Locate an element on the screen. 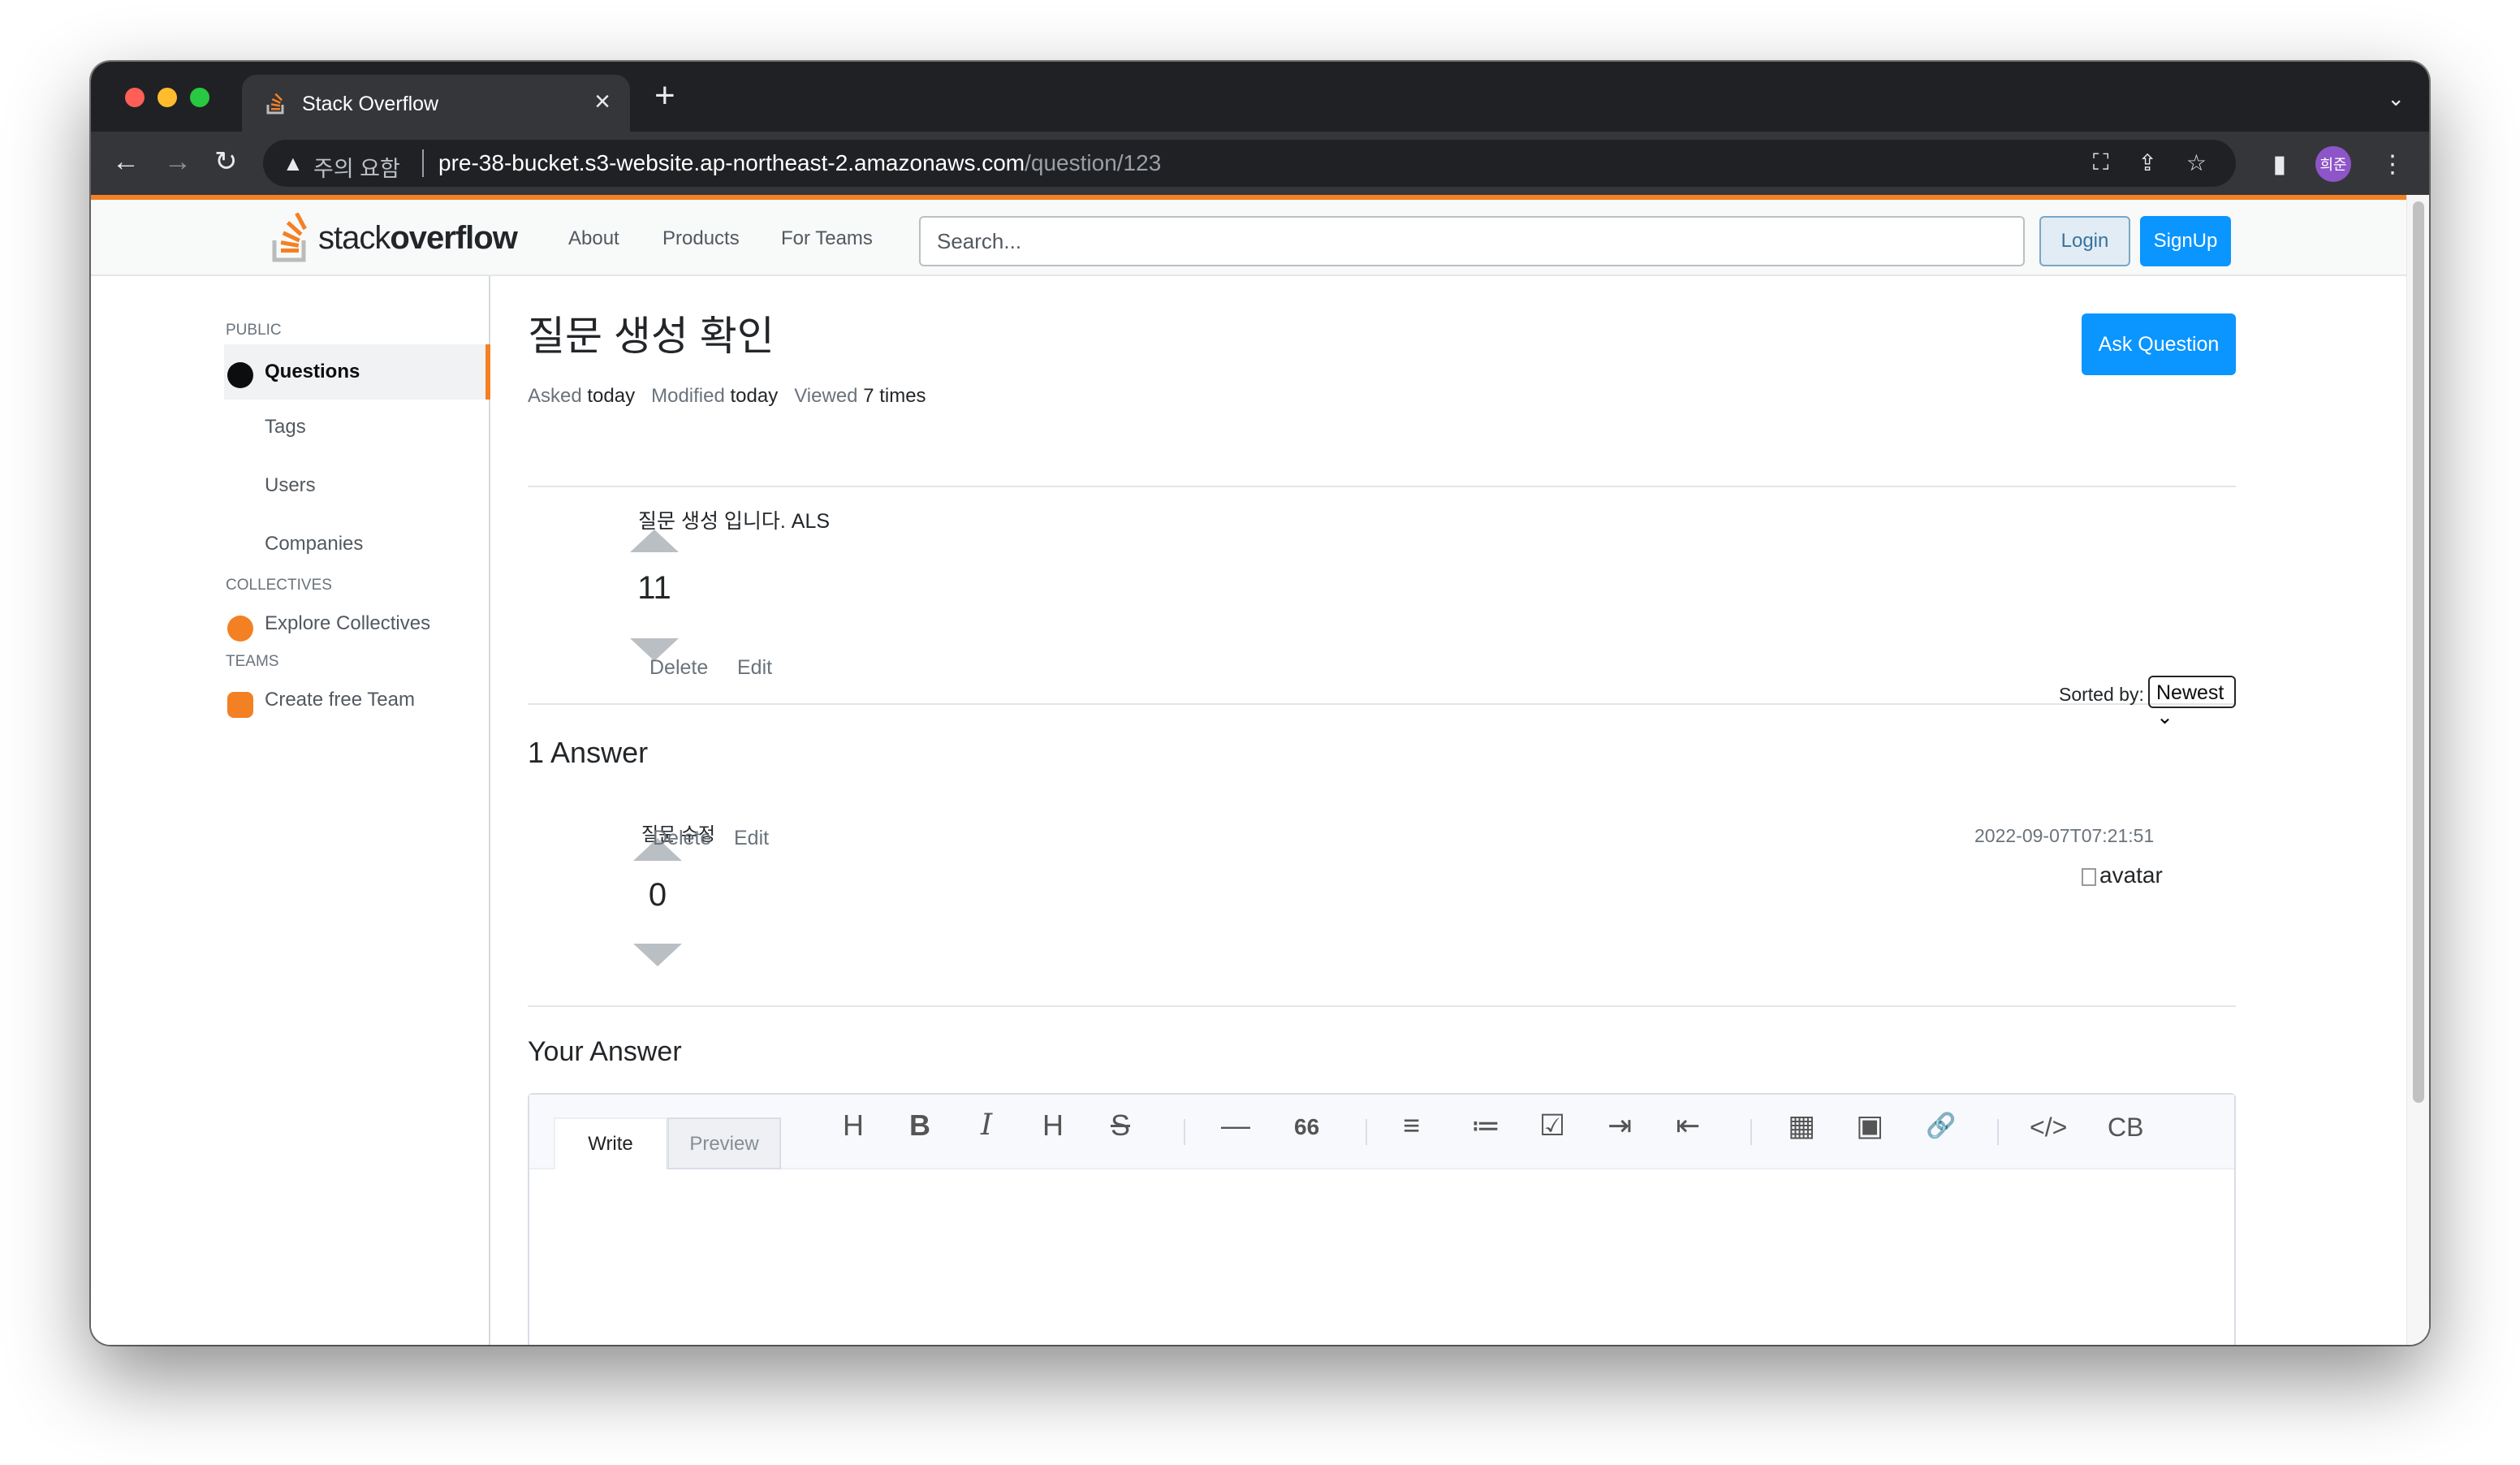 The height and width of the screenshot is (1465, 2520). tab-title: Stack Overflow is located at coordinates (370, 104).